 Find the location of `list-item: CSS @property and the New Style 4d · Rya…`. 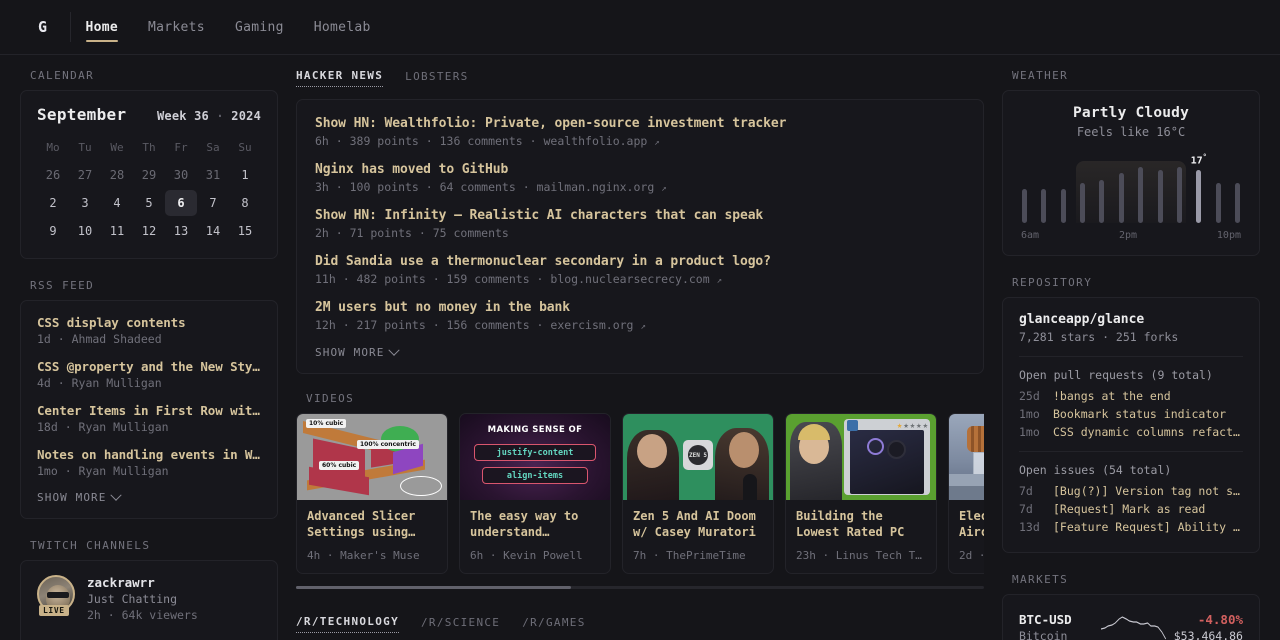

list-item: CSS @property and the New Style 4d · Rya… is located at coordinates (149, 374).